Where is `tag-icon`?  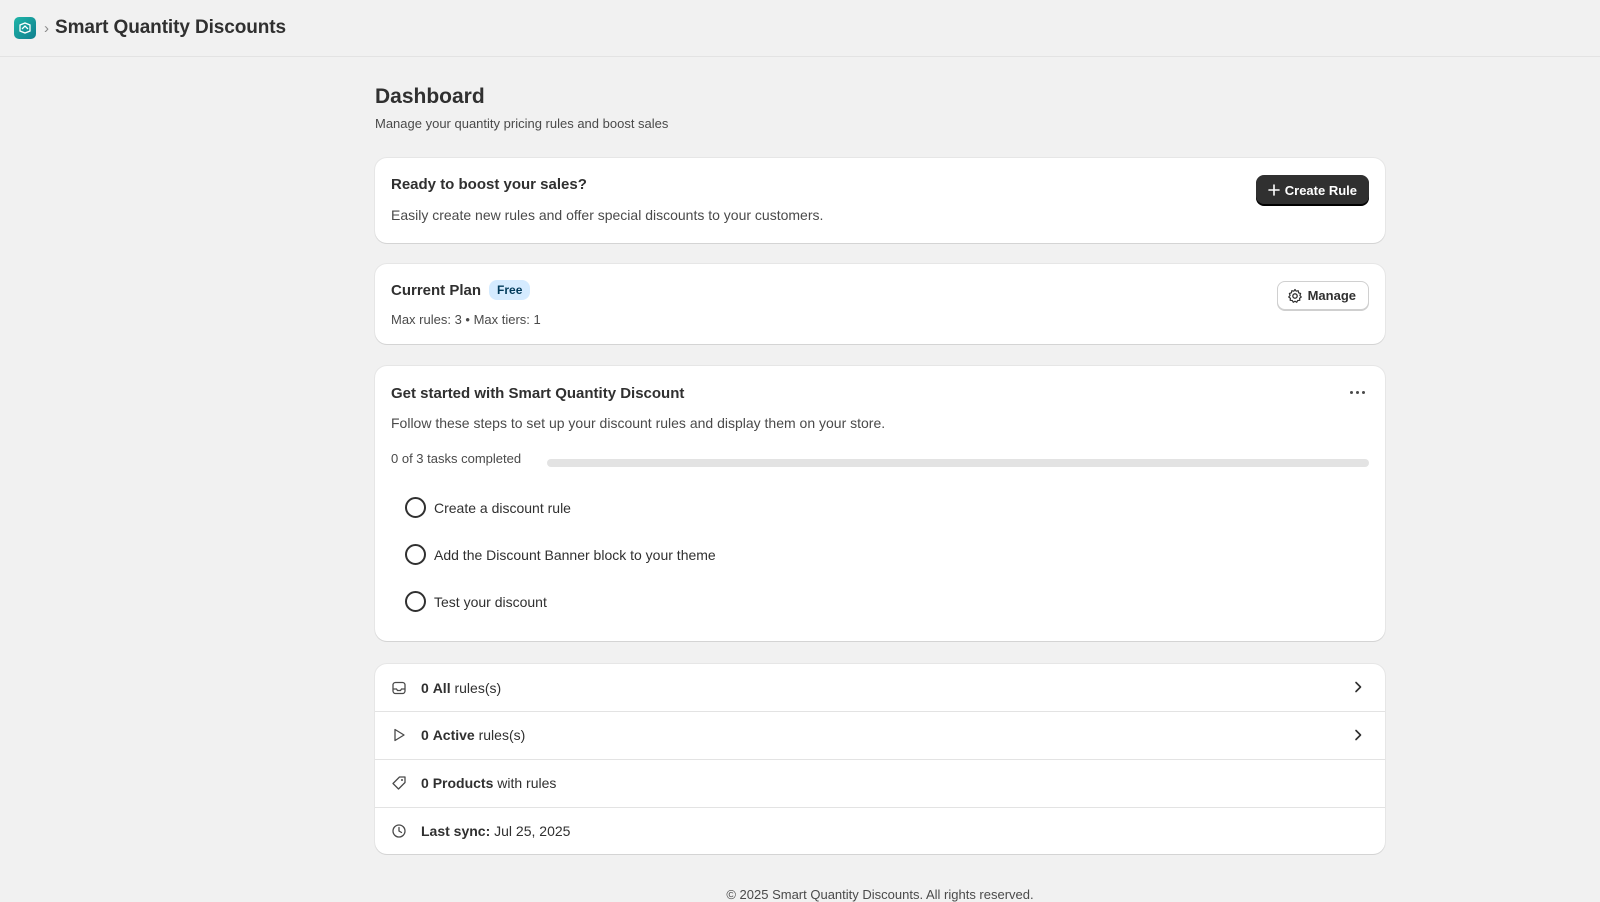 tag-icon is located at coordinates (399, 783).